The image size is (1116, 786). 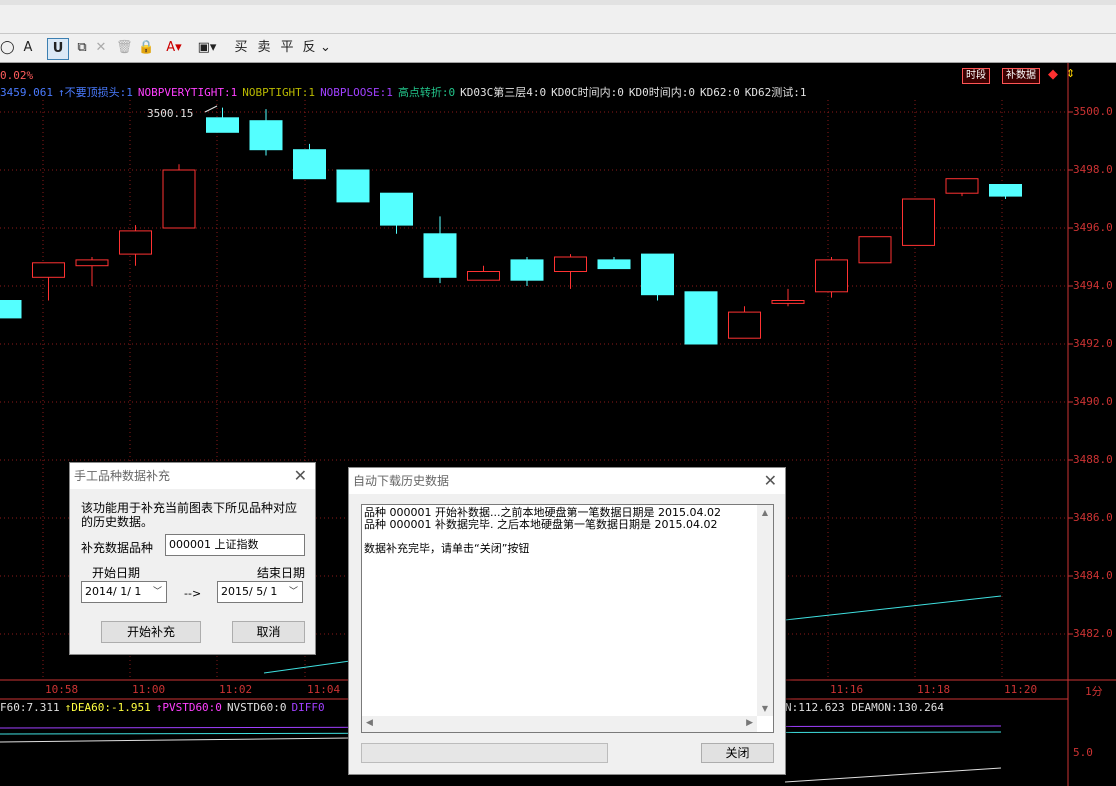 I want to click on more-dropdown-icon: ⌄, so click(x=325, y=48).